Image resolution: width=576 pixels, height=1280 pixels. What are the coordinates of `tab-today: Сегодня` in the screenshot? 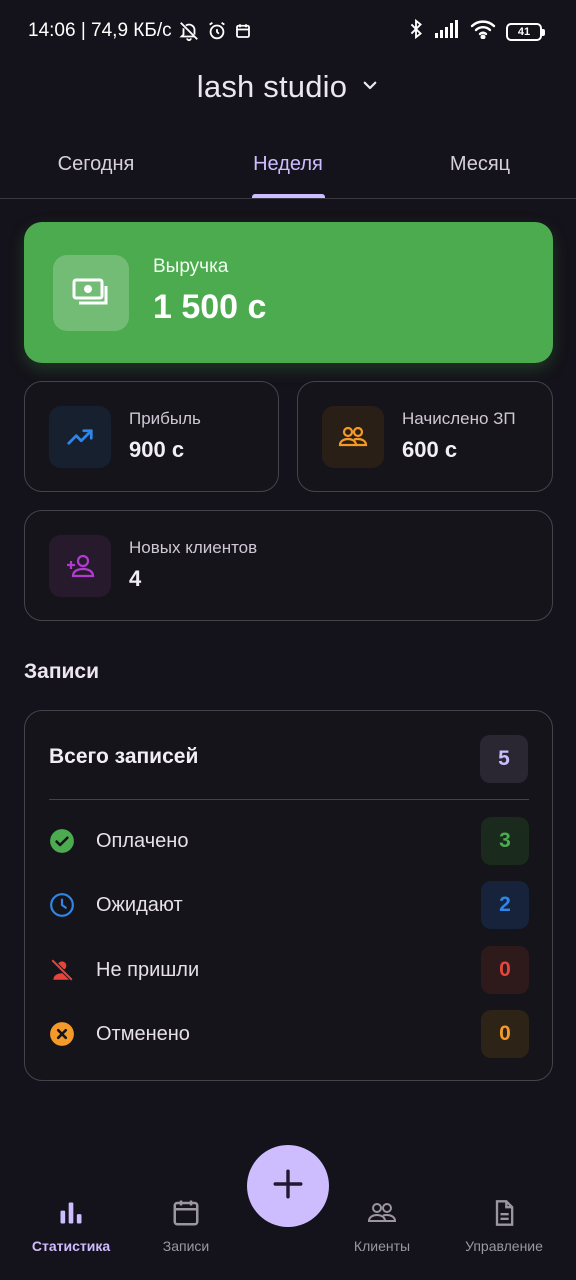 It's located at (96, 164).